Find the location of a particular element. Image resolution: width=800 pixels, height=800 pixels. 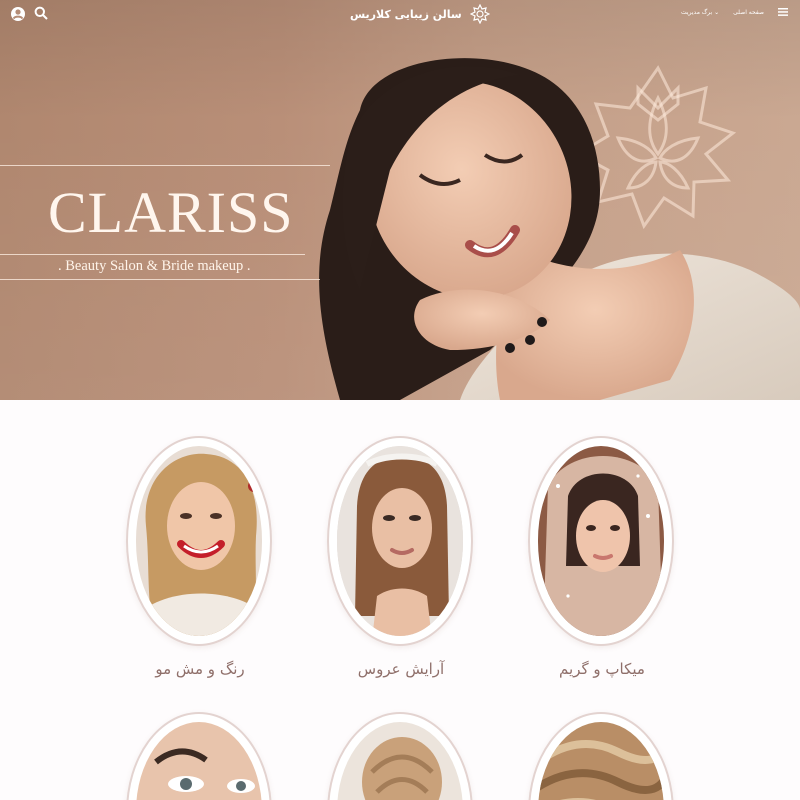

hero-subtitle: . Beauty Salon & Bride makeup . is located at coordinates (154, 266).